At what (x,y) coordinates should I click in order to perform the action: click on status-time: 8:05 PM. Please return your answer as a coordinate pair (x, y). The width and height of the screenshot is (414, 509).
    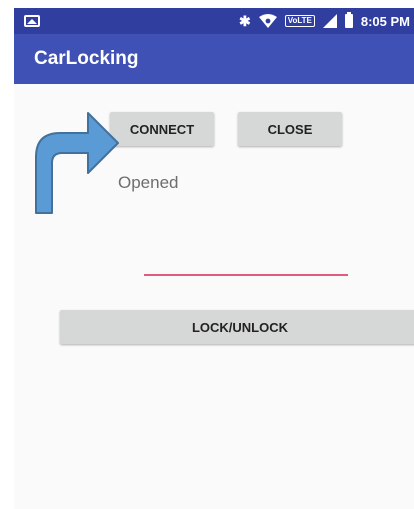
    Looking at the image, I should click on (385, 21).